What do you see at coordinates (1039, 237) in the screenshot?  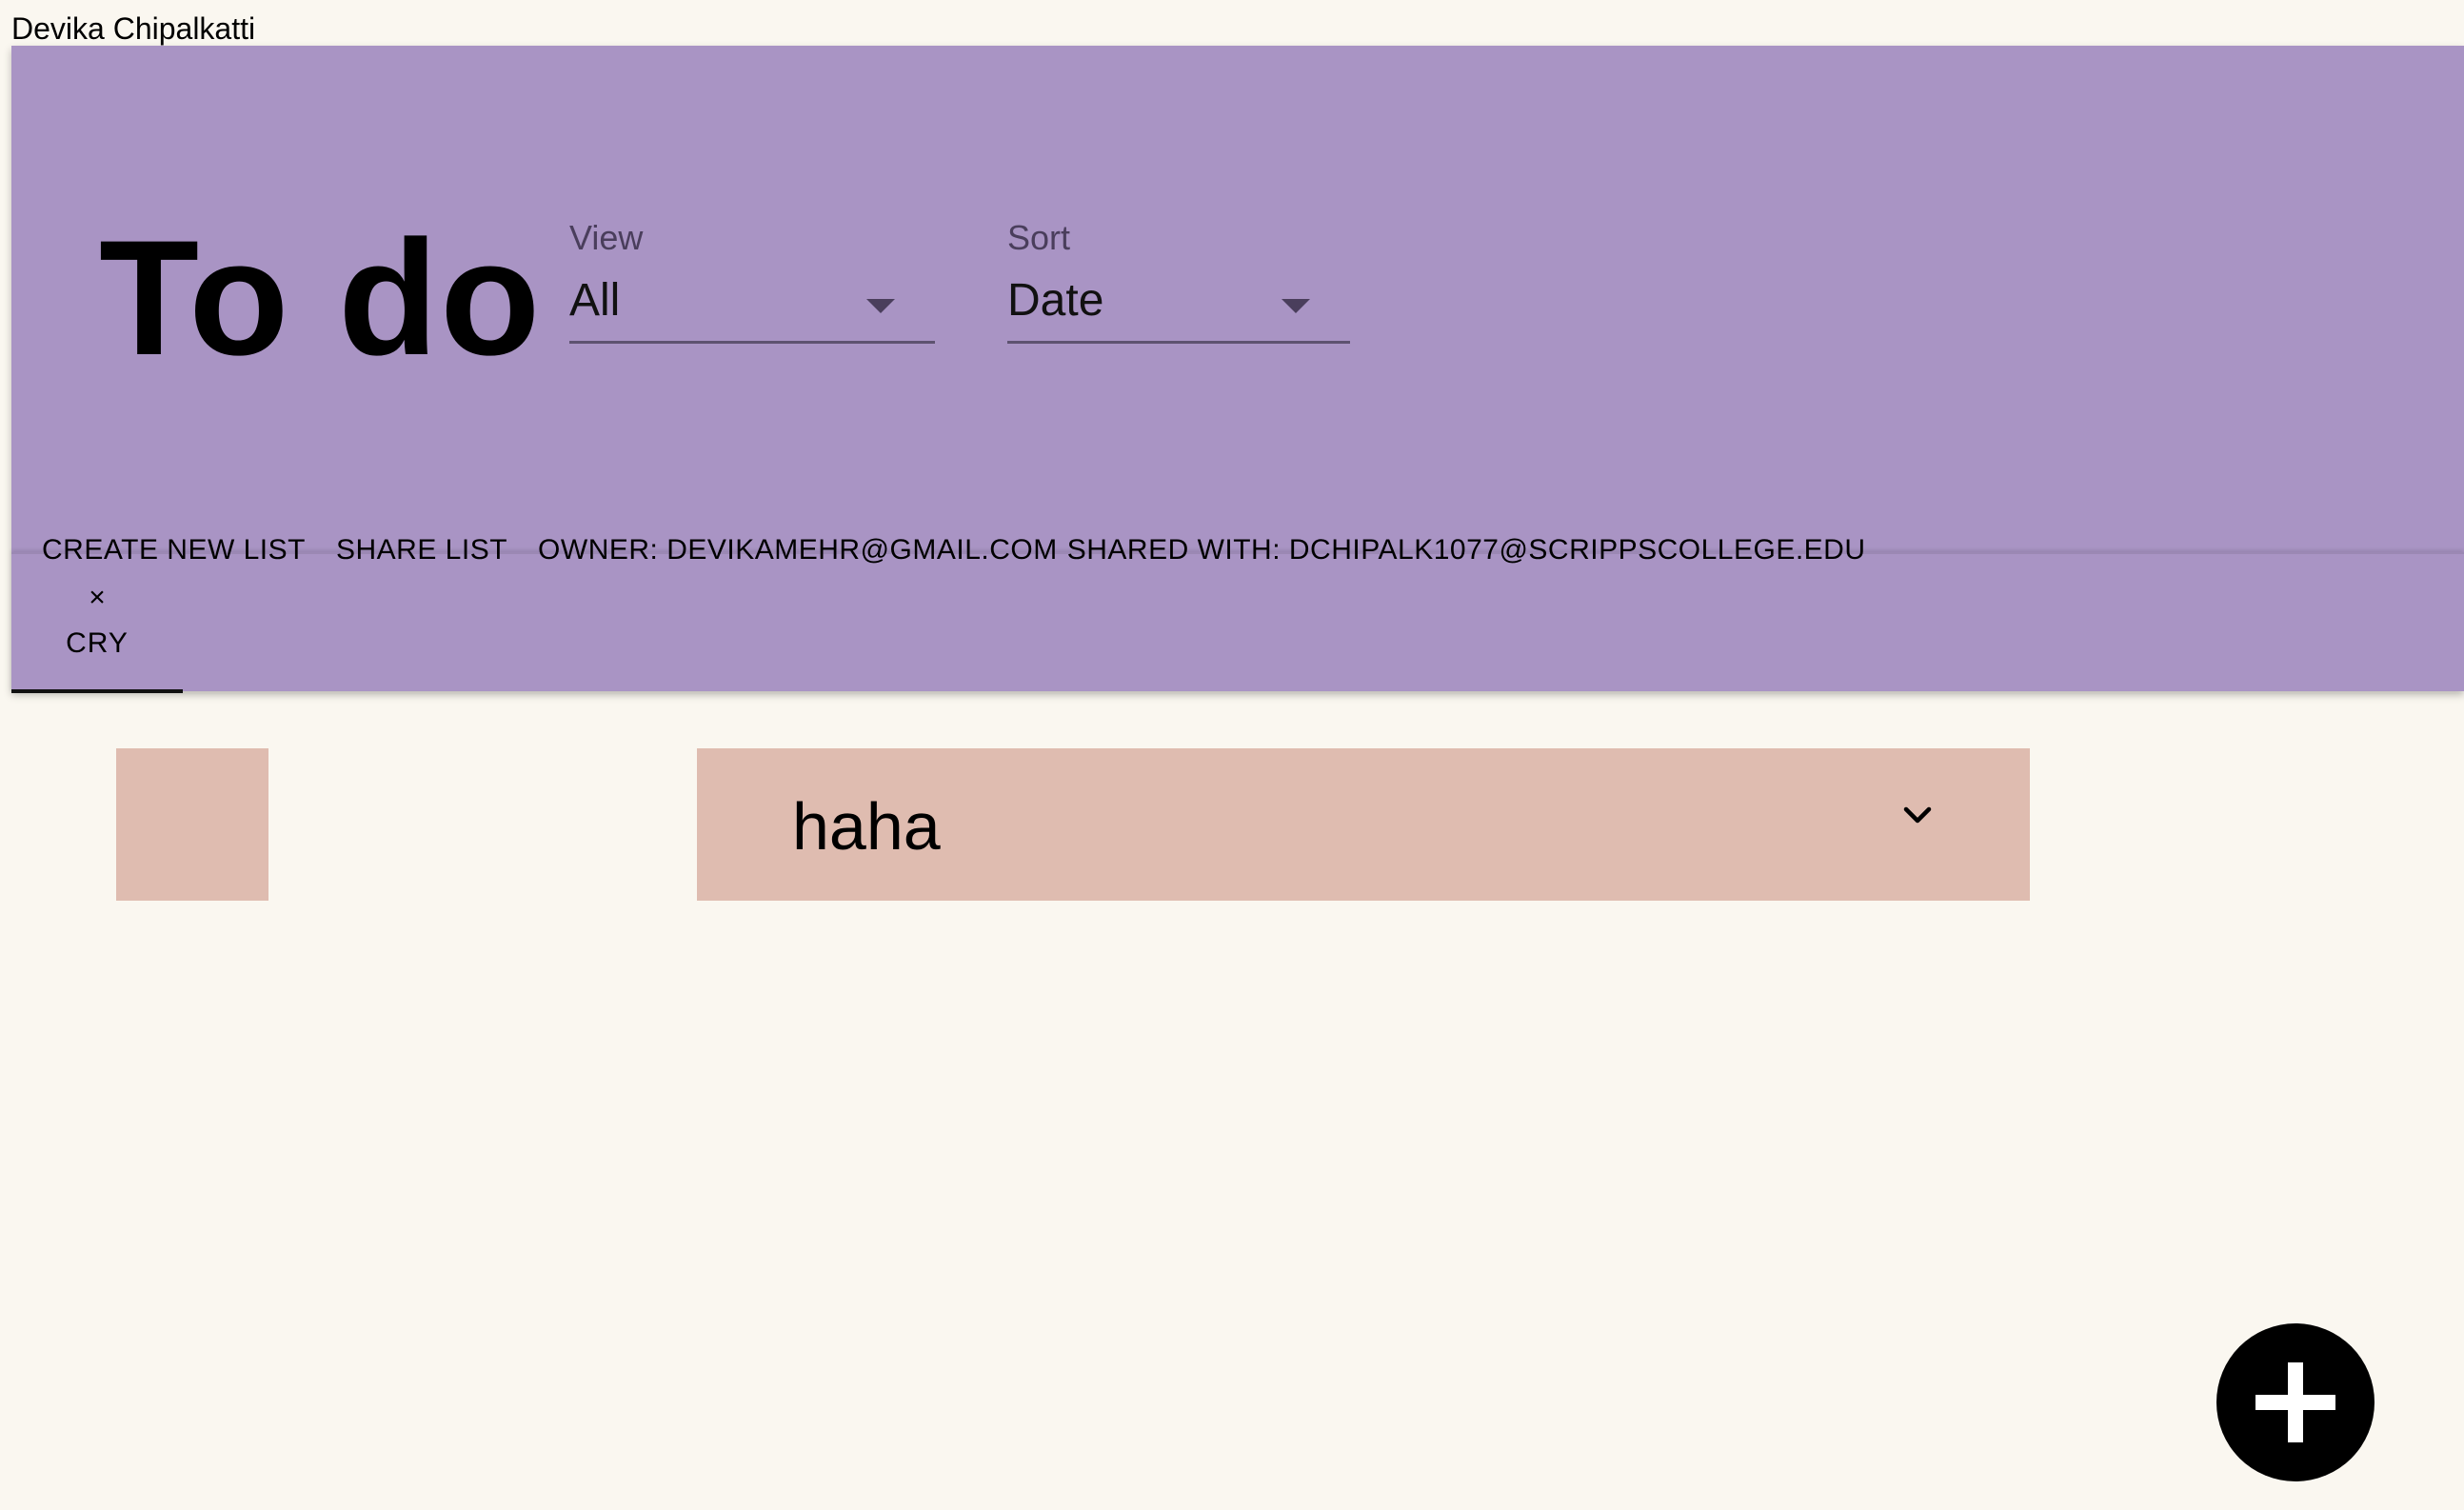 I see `sort-select-label: Sort` at bounding box center [1039, 237].